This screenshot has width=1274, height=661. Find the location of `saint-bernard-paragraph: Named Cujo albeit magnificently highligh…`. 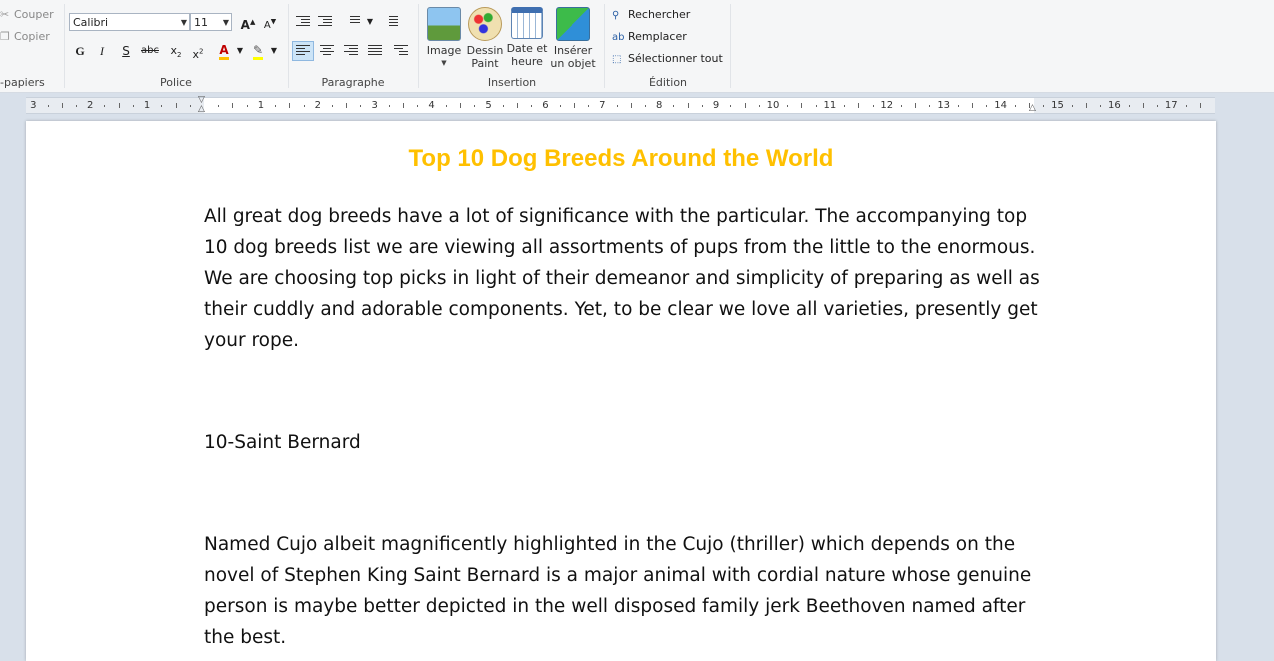

saint-bernard-paragraph: Named Cujo albeit magnificently highligh… is located at coordinates (624, 591).